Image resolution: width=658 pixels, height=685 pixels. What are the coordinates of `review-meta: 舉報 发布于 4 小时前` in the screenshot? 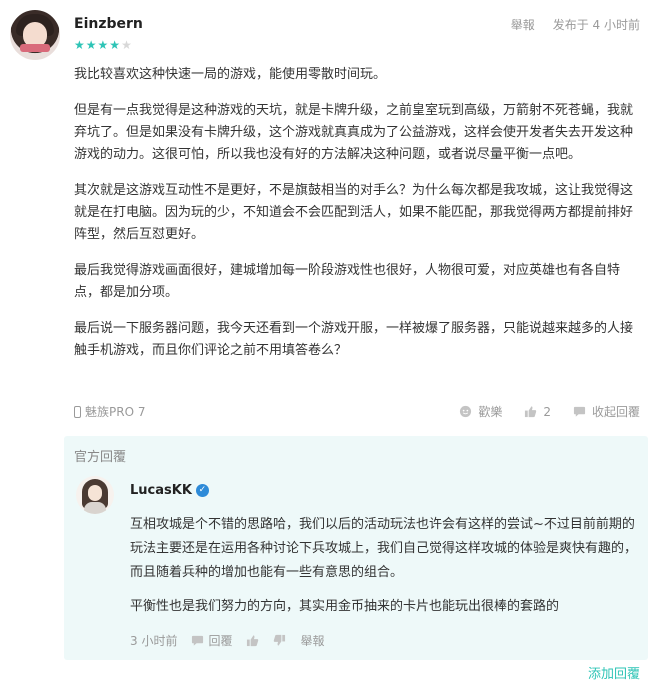 It's located at (575, 24).